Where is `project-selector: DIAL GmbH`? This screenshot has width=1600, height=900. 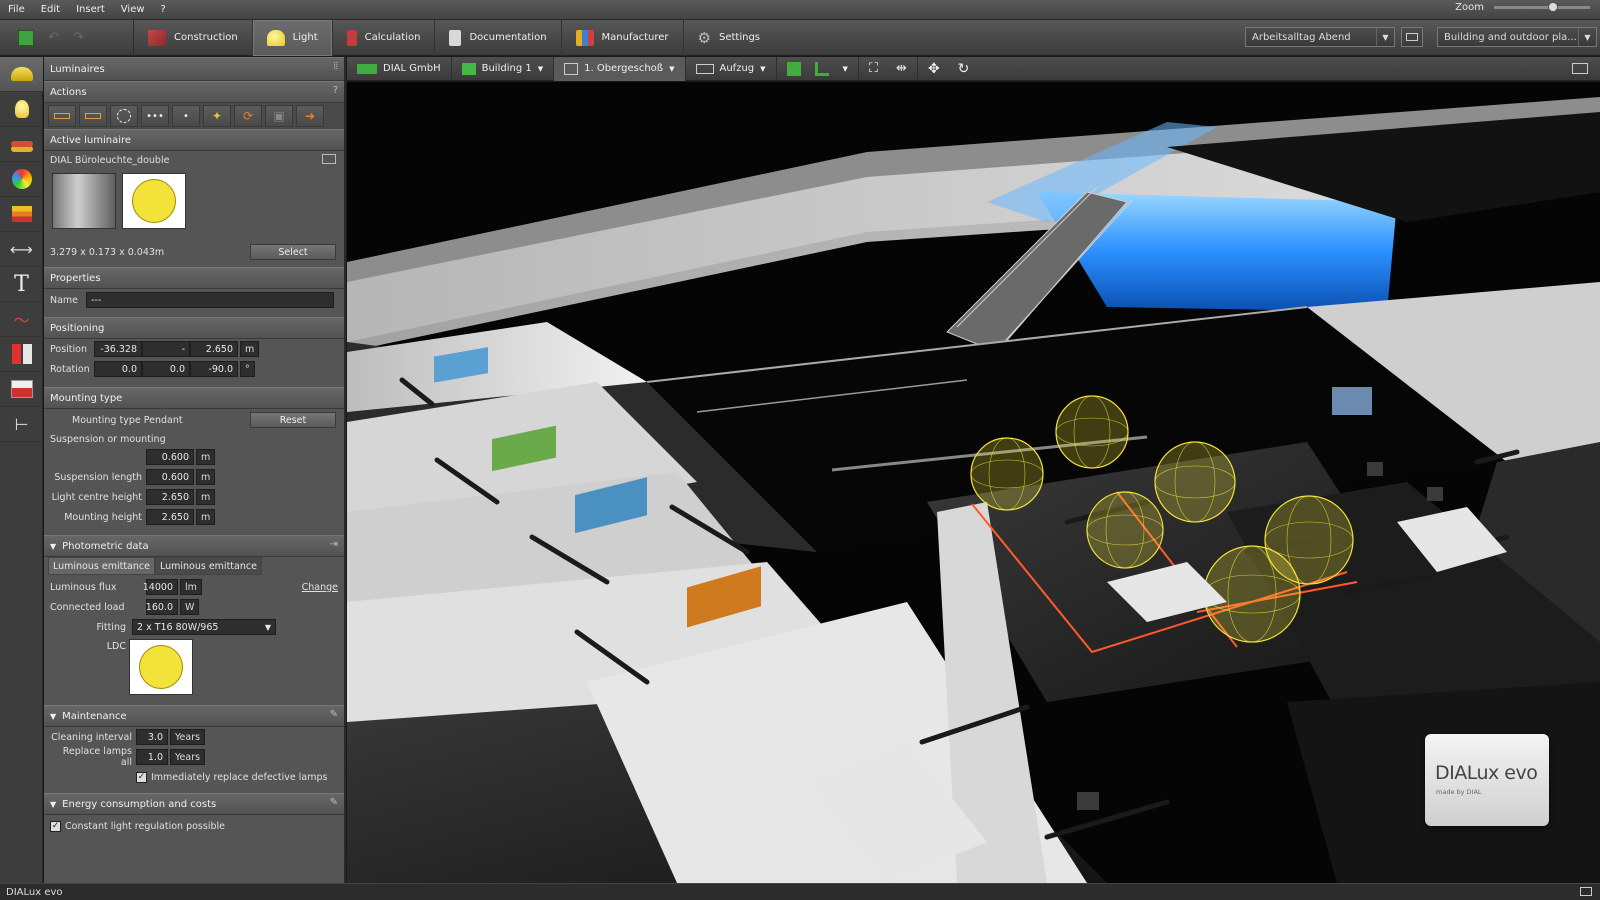 project-selector: DIAL GmbH is located at coordinates (399, 68).